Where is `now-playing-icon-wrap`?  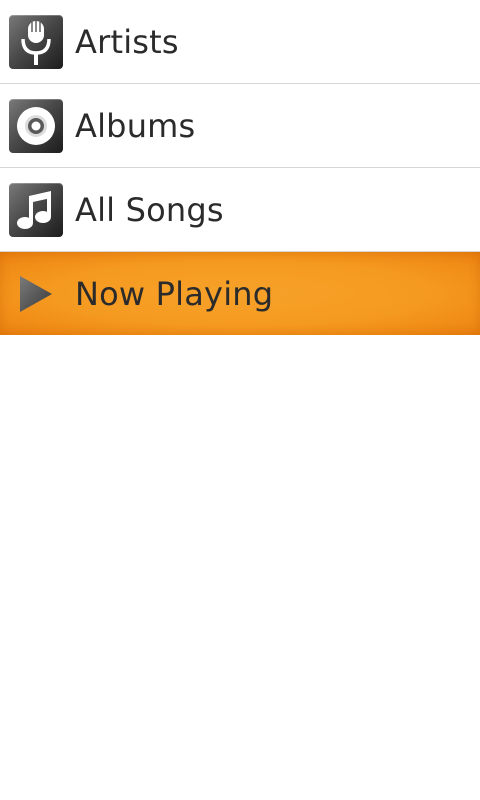
now-playing-icon-wrap is located at coordinates (36, 294).